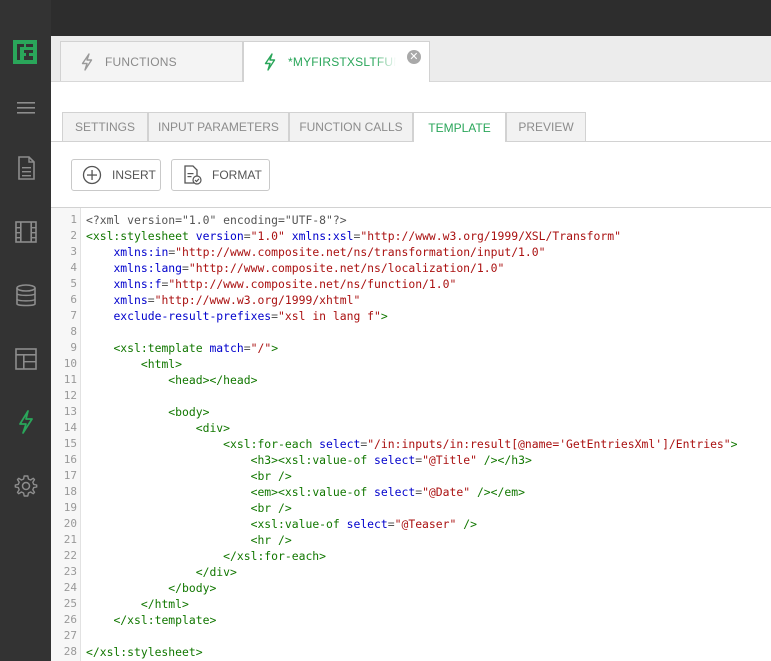 This screenshot has width=771, height=661. I want to click on insert-button: INSERT, so click(116, 175).